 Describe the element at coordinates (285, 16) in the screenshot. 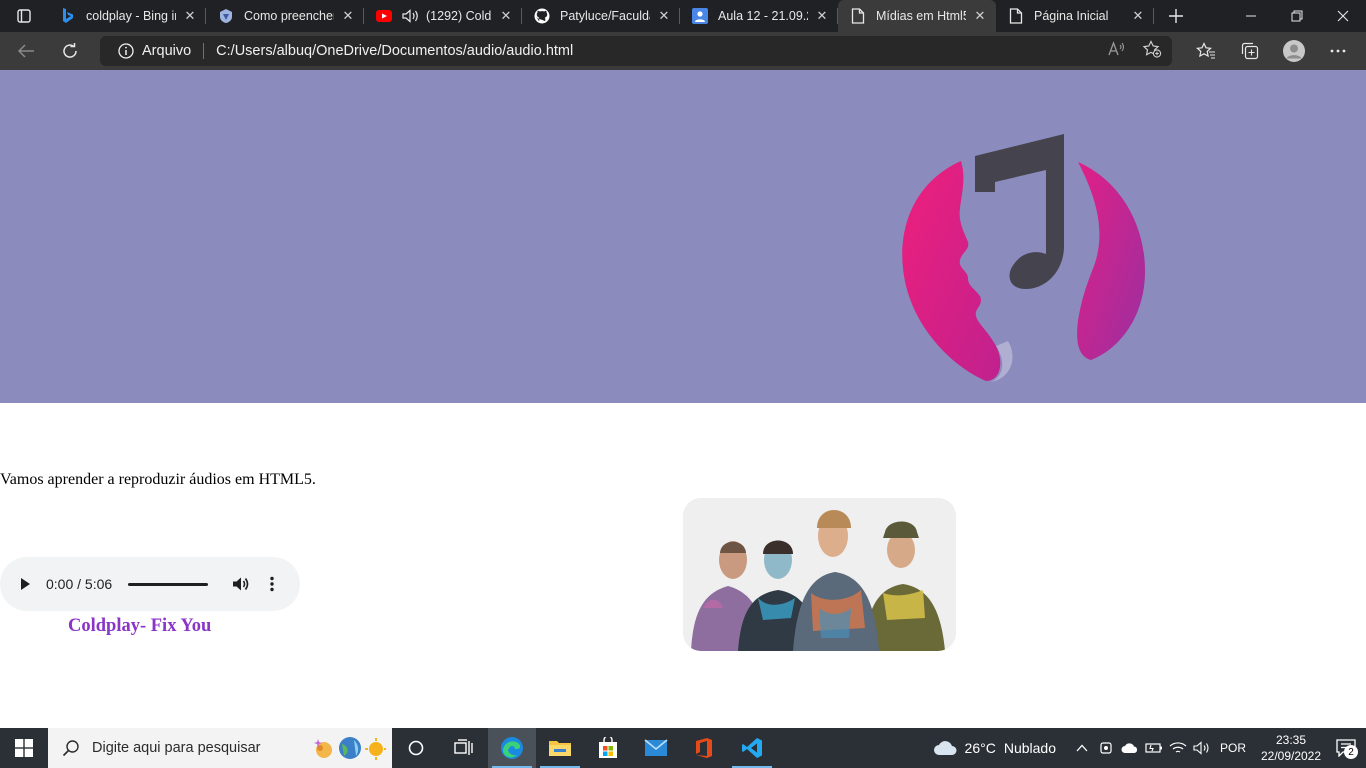

I see `browser-tab: Como preencher ✕` at that location.